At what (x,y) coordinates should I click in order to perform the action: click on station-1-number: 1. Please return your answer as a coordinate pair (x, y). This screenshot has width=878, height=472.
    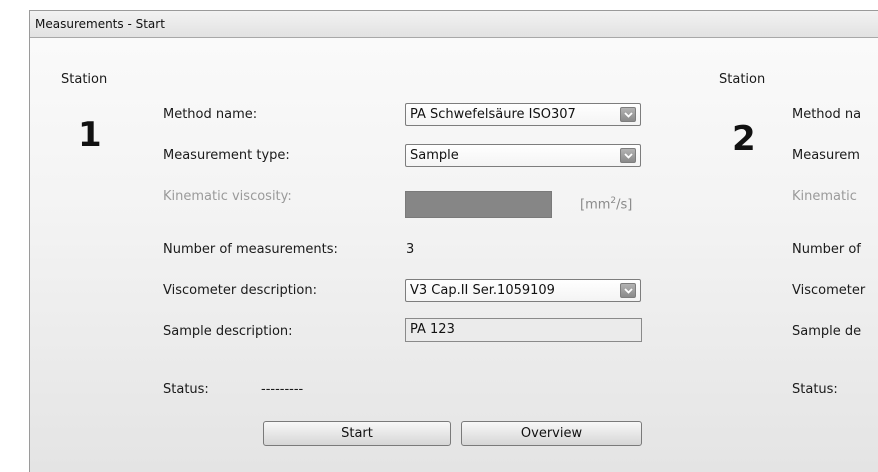
    Looking at the image, I should click on (90, 135).